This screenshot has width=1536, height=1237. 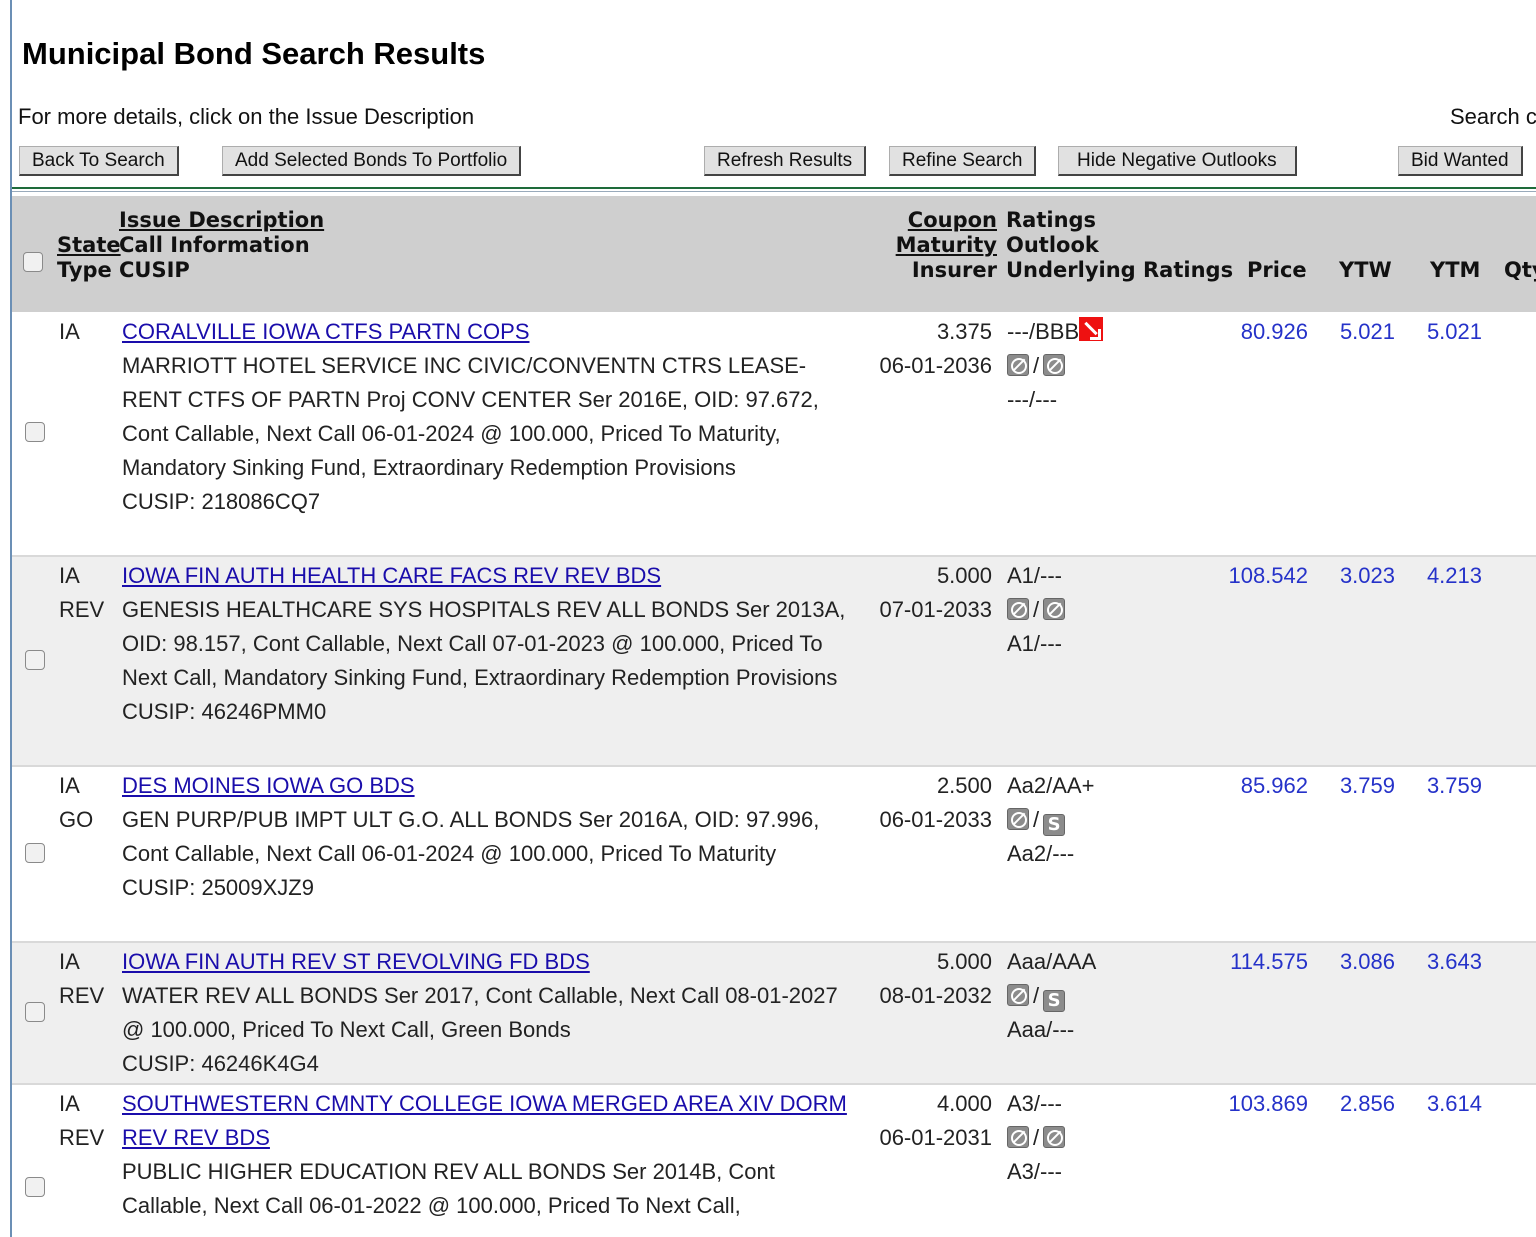 What do you see at coordinates (356, 961) in the screenshot?
I see `issue-description-link: IOWA FIN AUTH REV ST REVOLVING FD BDS` at bounding box center [356, 961].